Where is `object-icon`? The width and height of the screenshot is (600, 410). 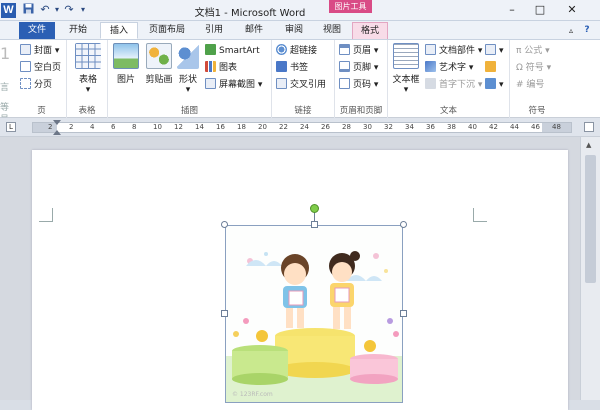
object-icon is located at coordinates (490, 83).